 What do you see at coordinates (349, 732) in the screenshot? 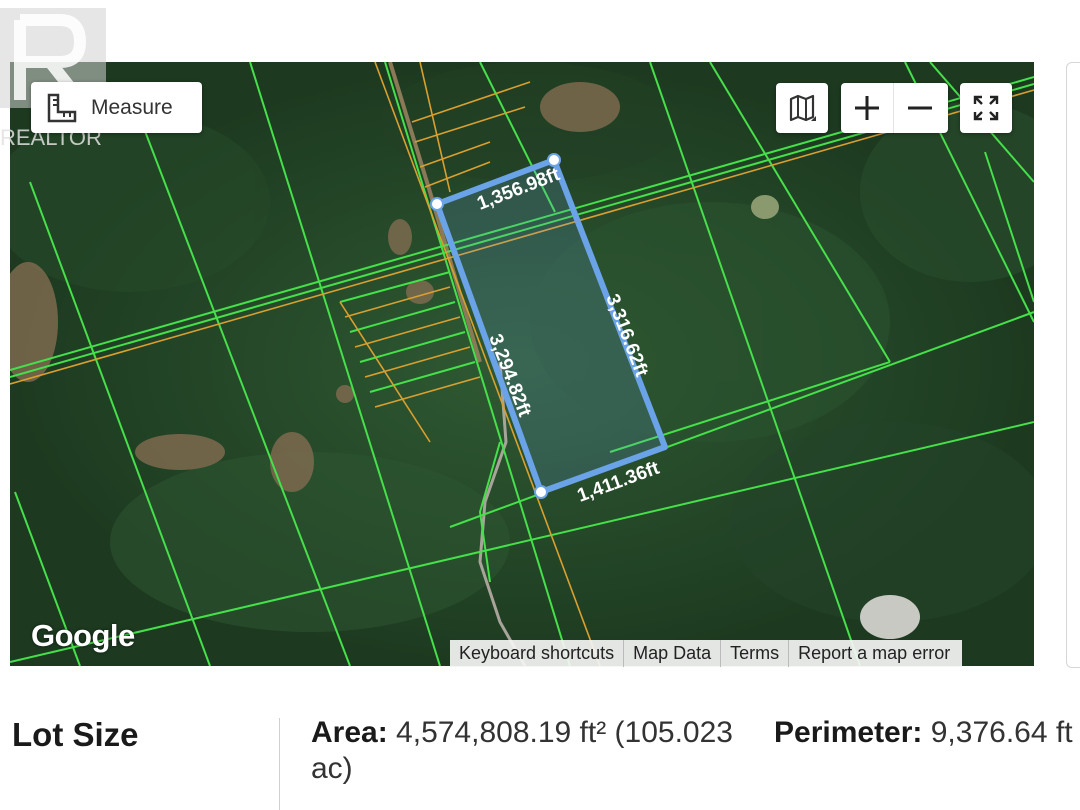
I see `area-label: Area:` at bounding box center [349, 732].